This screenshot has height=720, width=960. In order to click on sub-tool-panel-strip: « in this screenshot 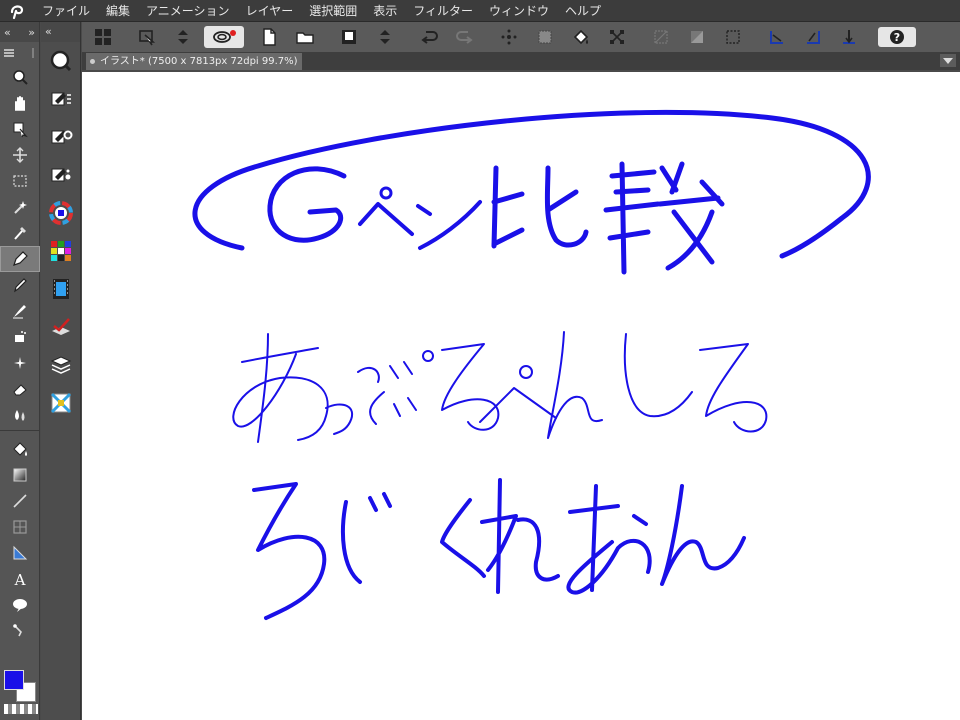, I will do `click(61, 371)`.